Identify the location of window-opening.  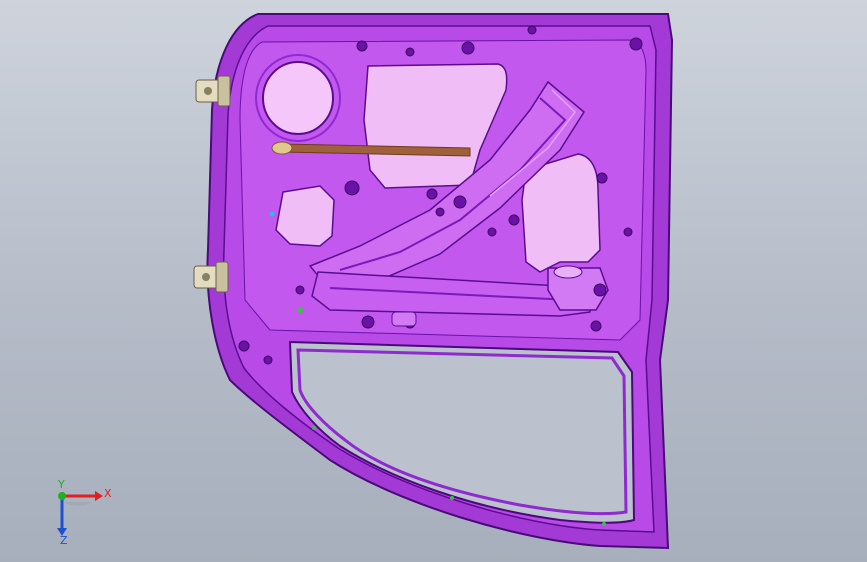
(462, 432).